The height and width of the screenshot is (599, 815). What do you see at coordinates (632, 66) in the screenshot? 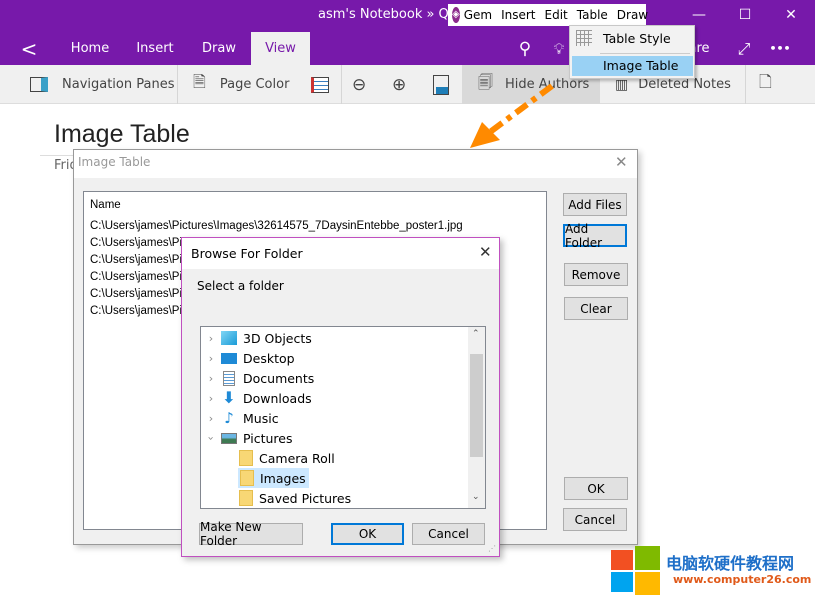
I see `menu-item-image-table: Image Table` at bounding box center [632, 66].